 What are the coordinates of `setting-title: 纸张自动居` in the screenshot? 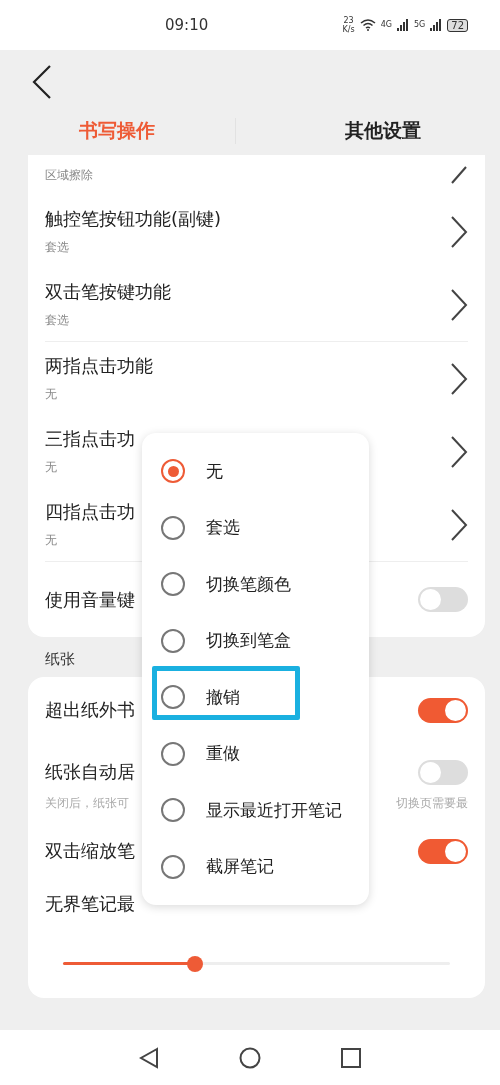 It's located at (90, 772).